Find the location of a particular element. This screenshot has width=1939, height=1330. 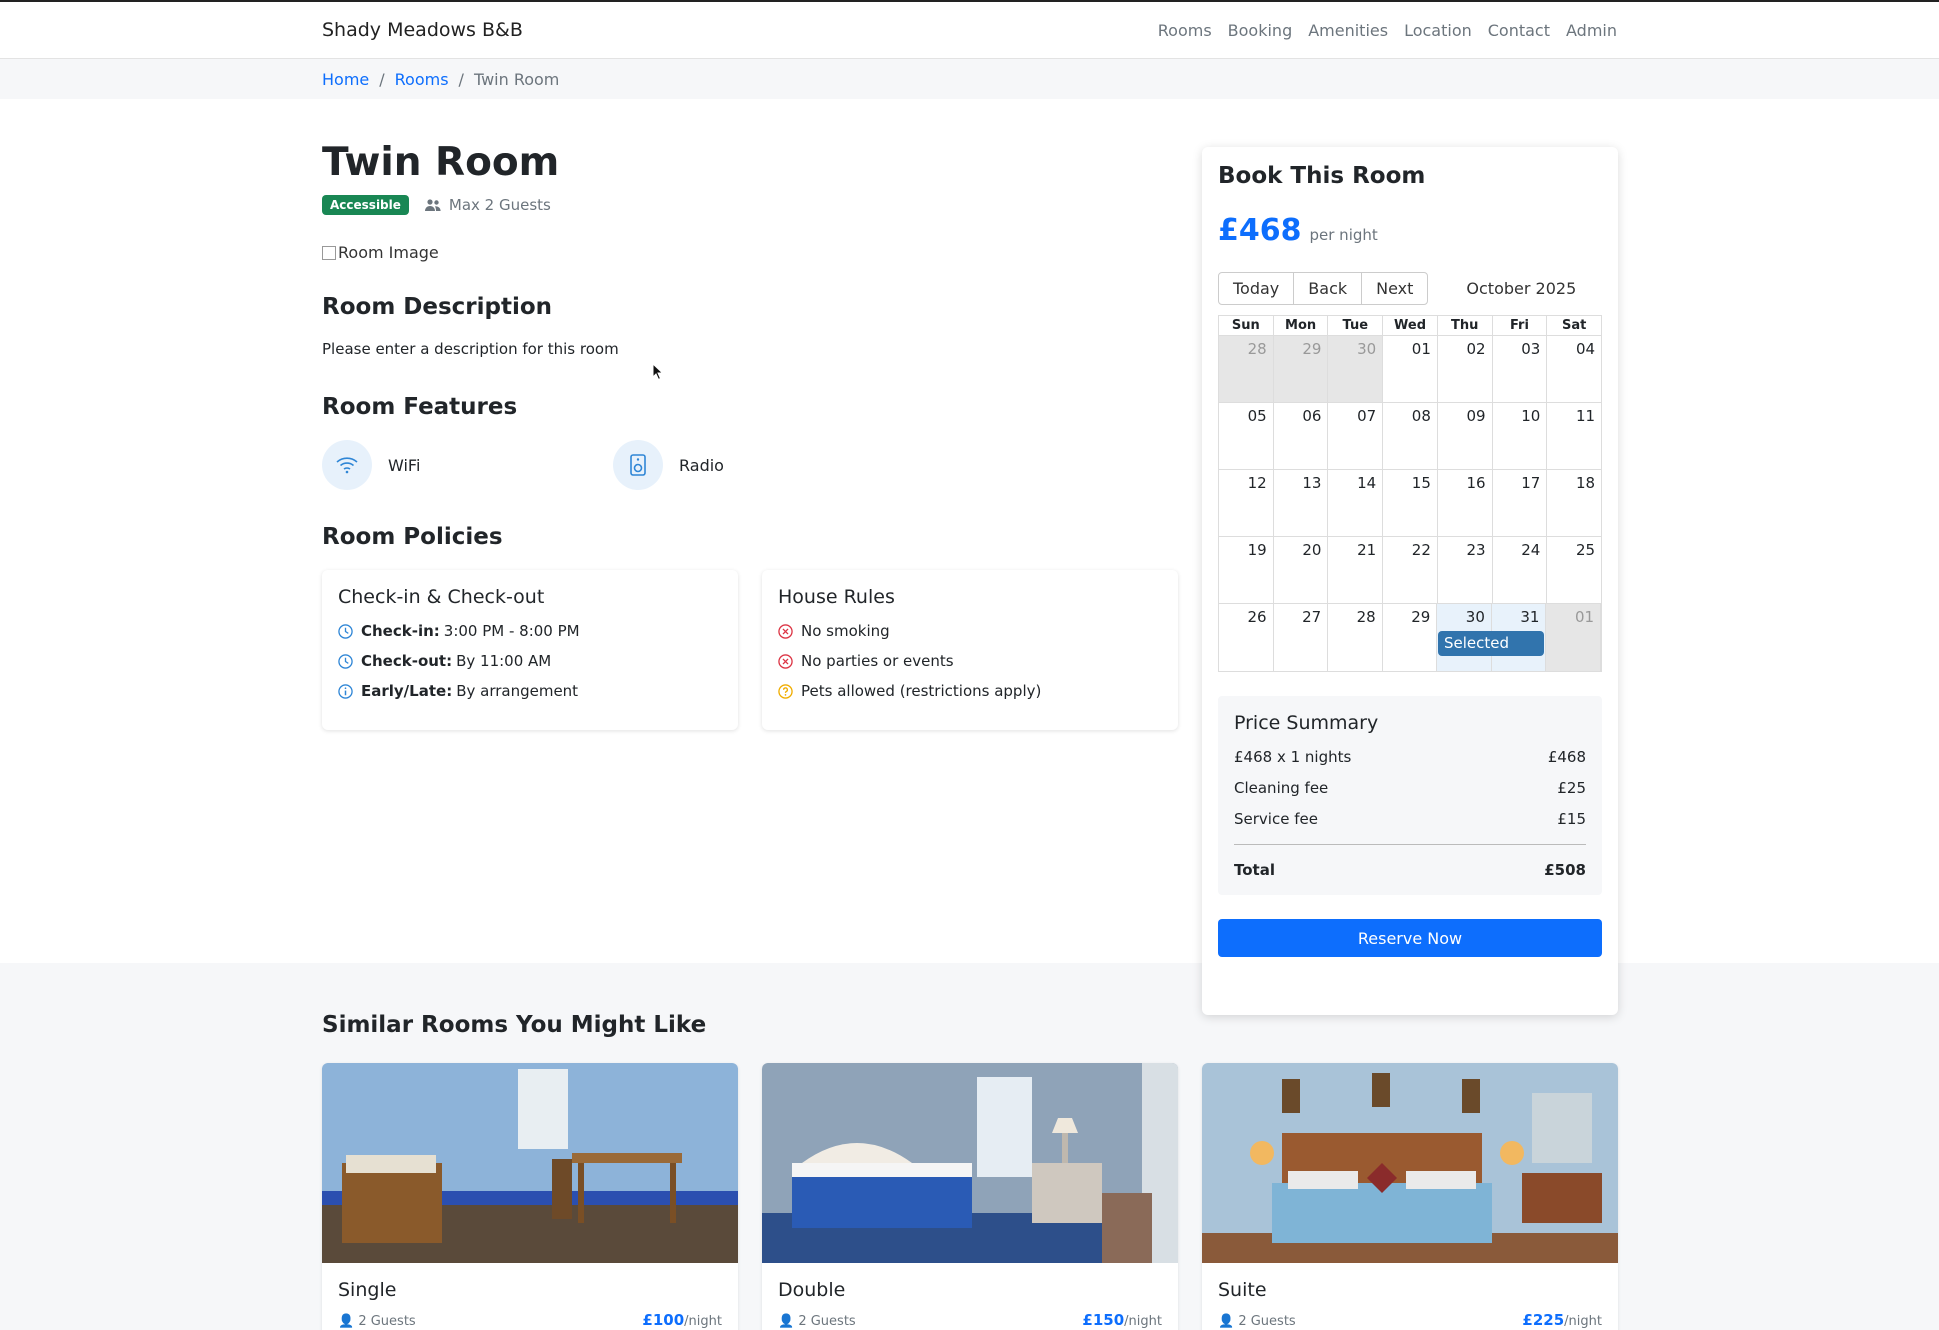

weekday-label: Fri is located at coordinates (1520, 325).